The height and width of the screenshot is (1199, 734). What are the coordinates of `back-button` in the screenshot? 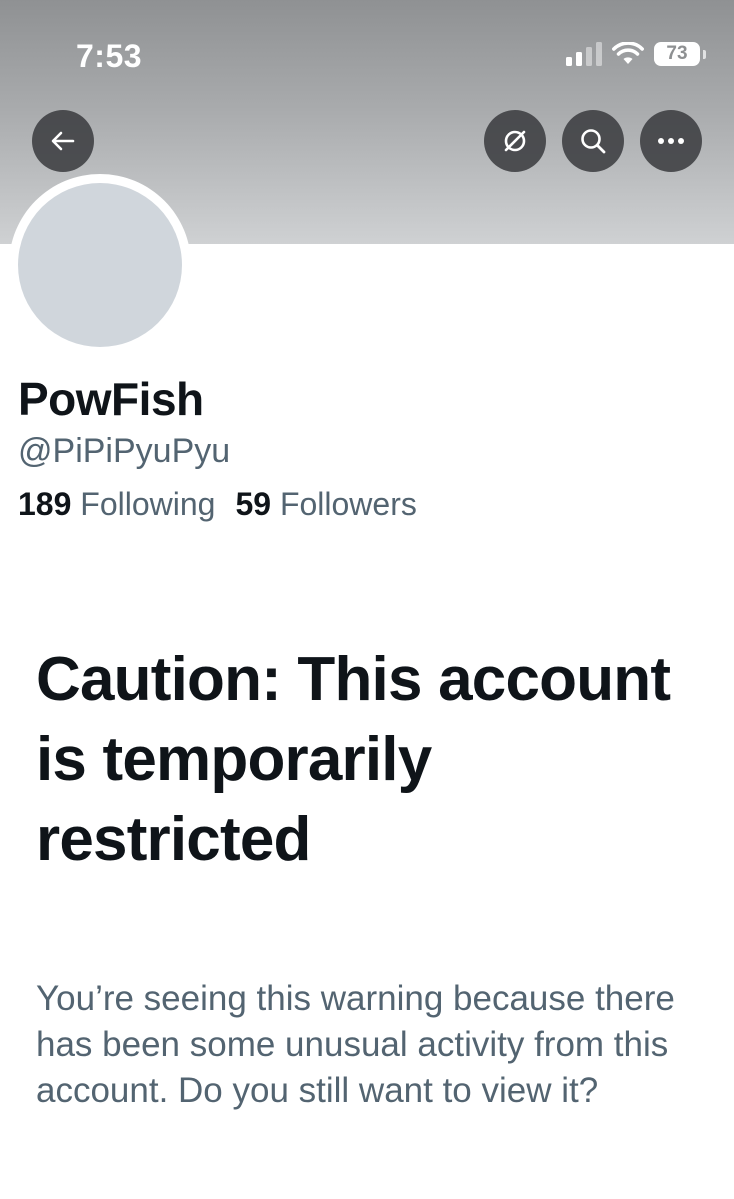 It's located at (63, 141).